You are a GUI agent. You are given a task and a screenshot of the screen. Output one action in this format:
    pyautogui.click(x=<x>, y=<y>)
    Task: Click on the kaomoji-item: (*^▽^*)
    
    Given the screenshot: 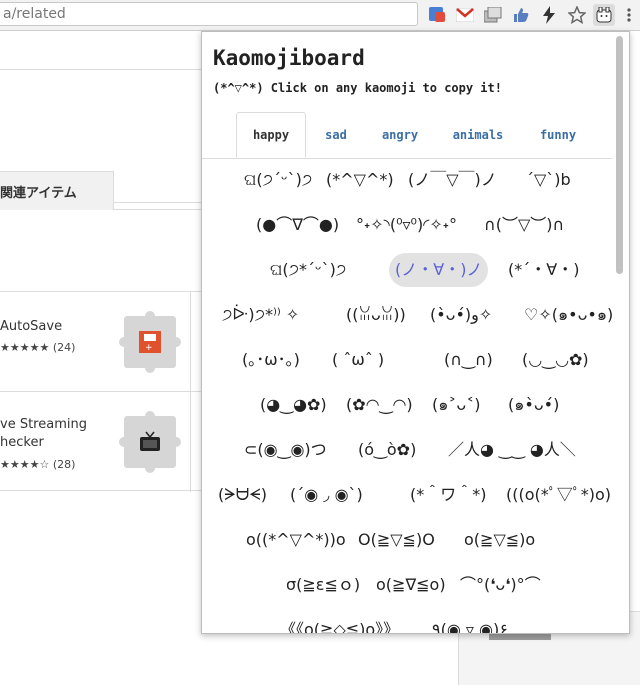 What is the action you would take?
    pyautogui.click(x=360, y=180)
    